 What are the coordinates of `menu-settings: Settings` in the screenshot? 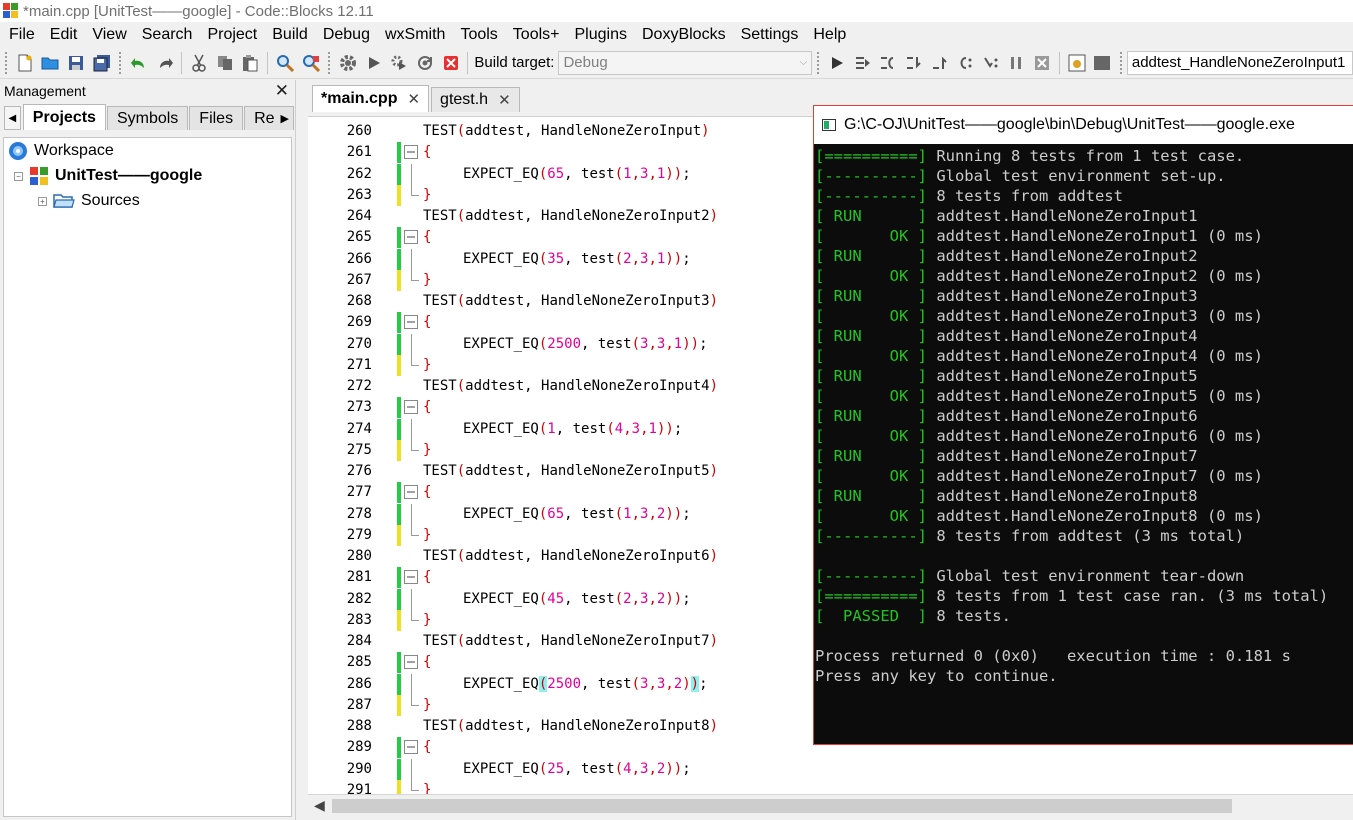 It's located at (770, 35).